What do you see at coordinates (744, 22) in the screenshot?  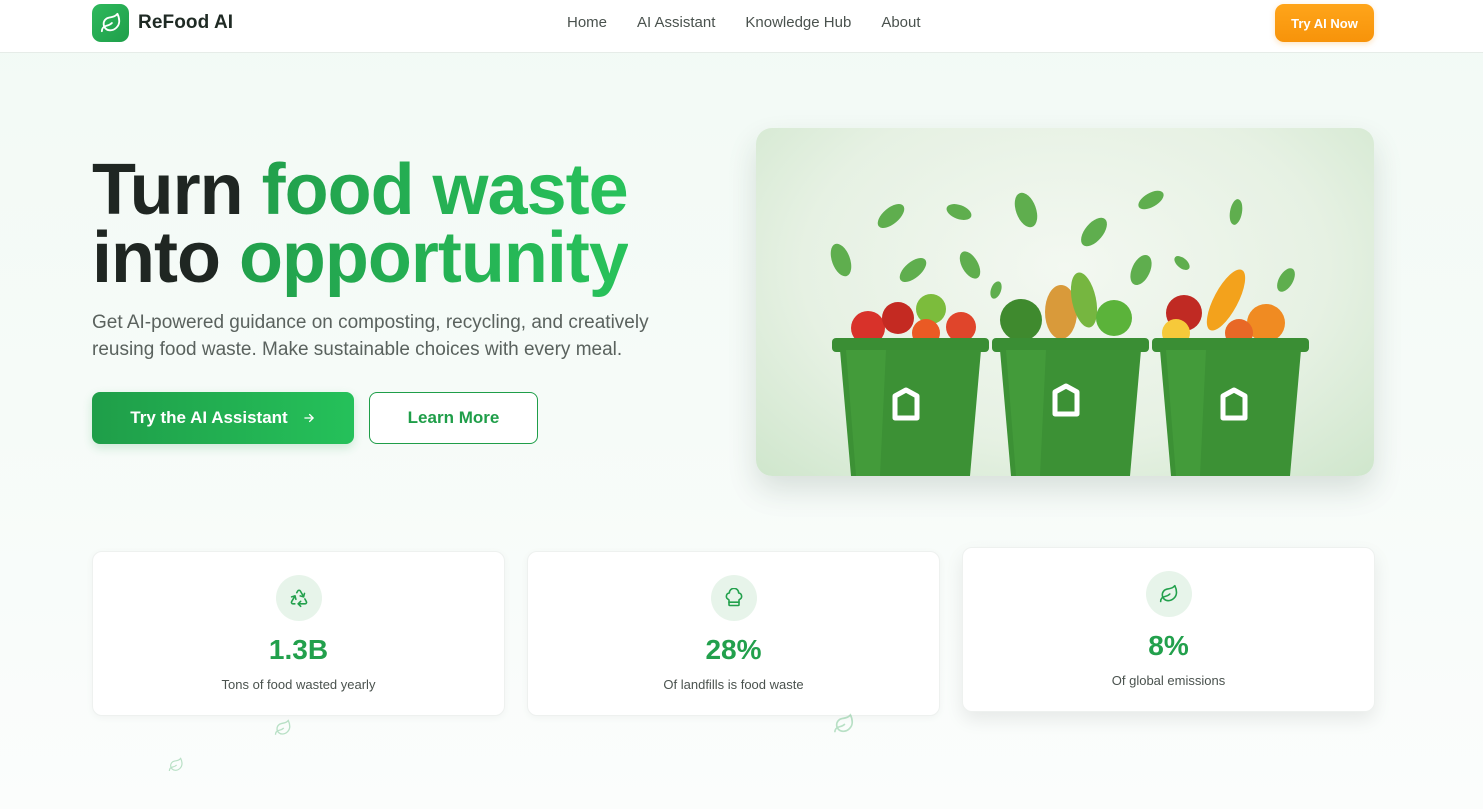 I see `main-nav: Home AI Assistant Knowledge Hub About` at bounding box center [744, 22].